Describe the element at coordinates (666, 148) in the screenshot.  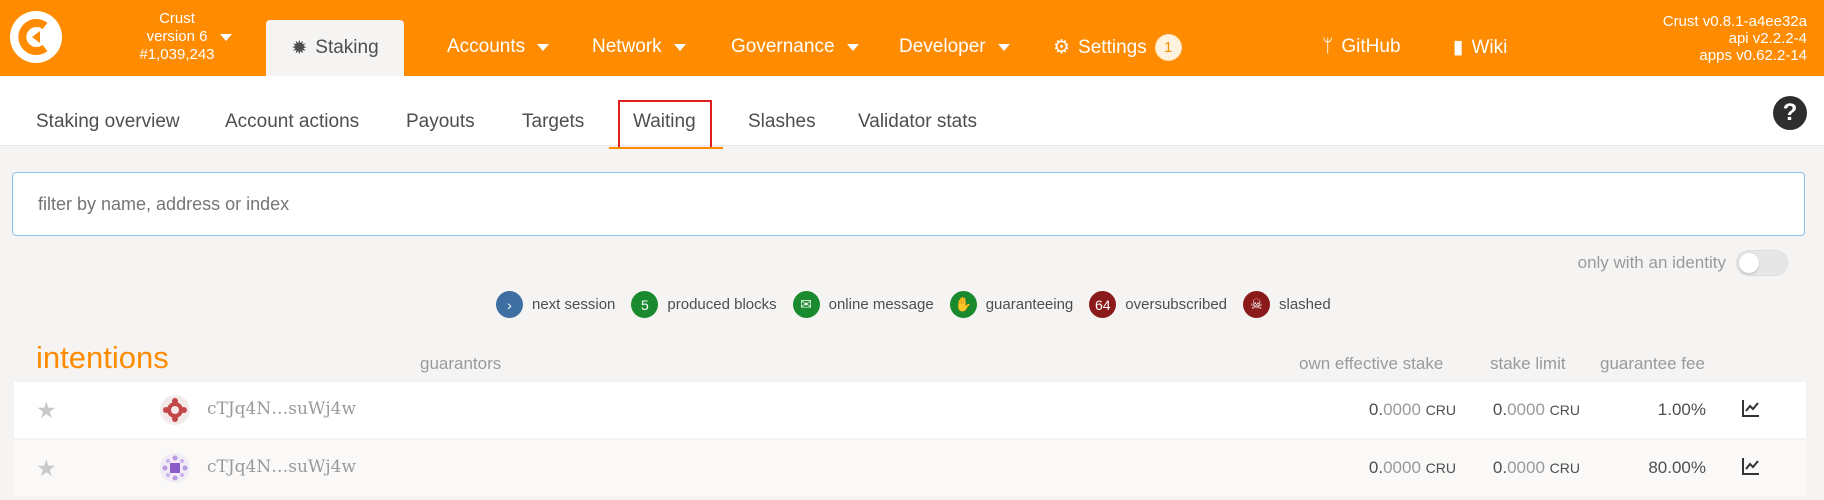
I see `active-tab-indicator` at that location.